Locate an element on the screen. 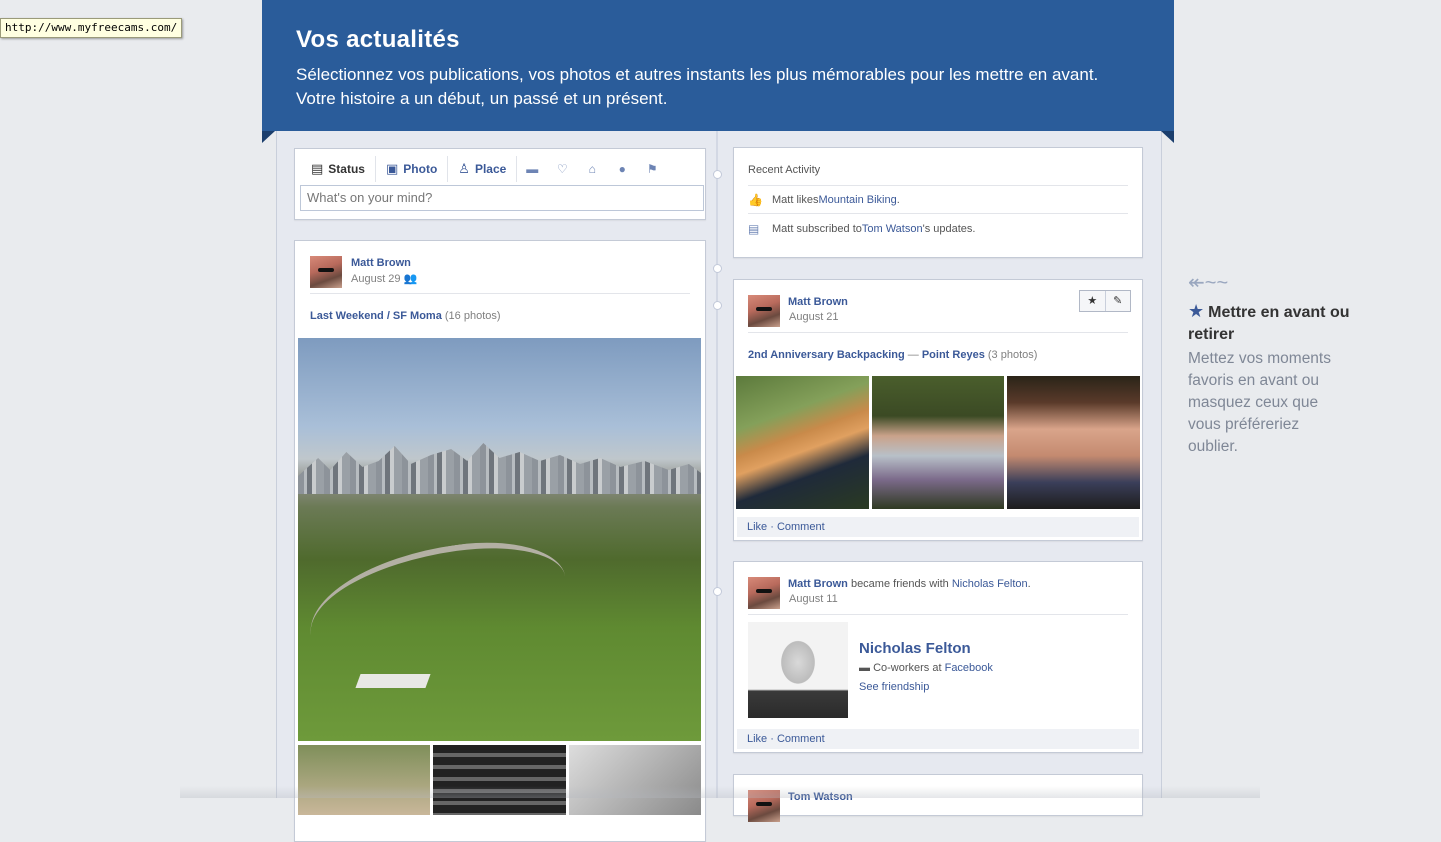  apple-icon: ● is located at coordinates (622, 169).